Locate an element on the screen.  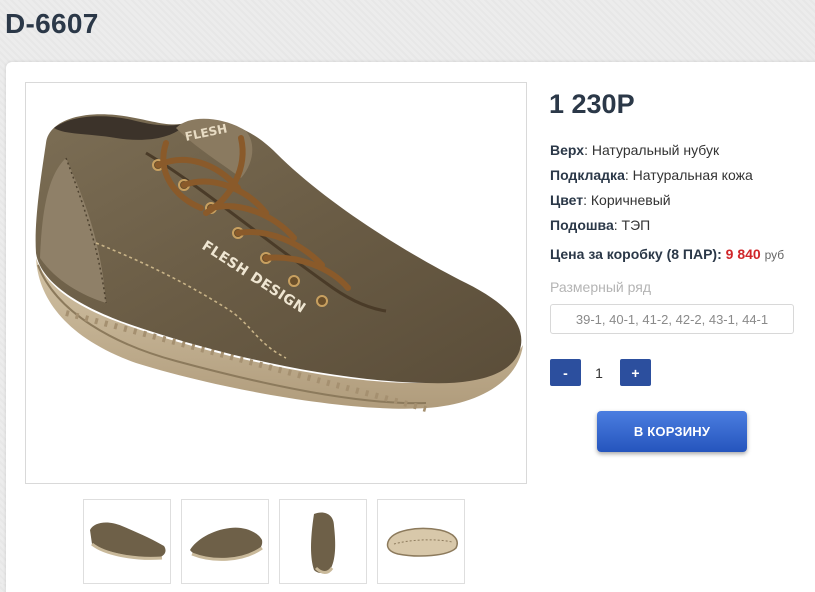
thumb-sole-view is located at coordinates (421, 541).